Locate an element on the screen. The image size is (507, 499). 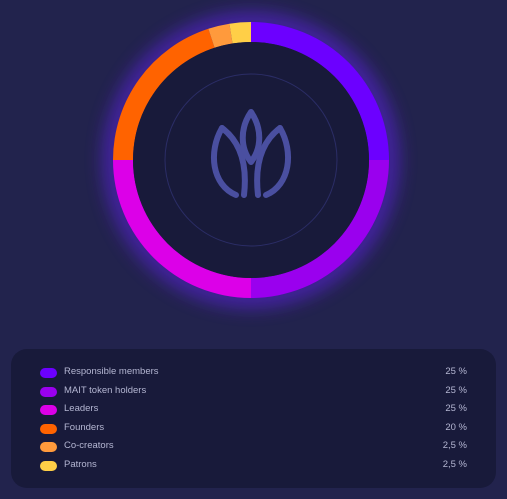
legend-label: MAIT token holders is located at coordinates (105, 390).